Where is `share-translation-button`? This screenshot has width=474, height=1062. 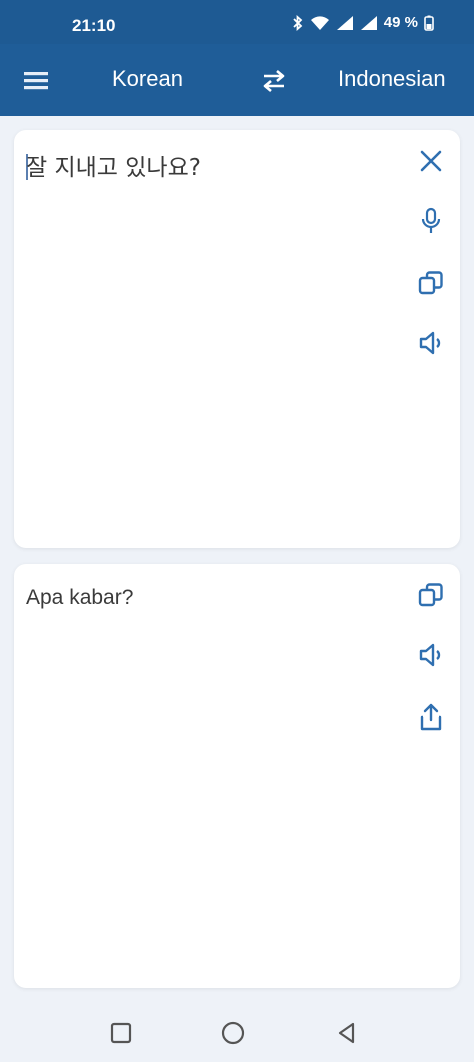 share-translation-button is located at coordinates (431, 717).